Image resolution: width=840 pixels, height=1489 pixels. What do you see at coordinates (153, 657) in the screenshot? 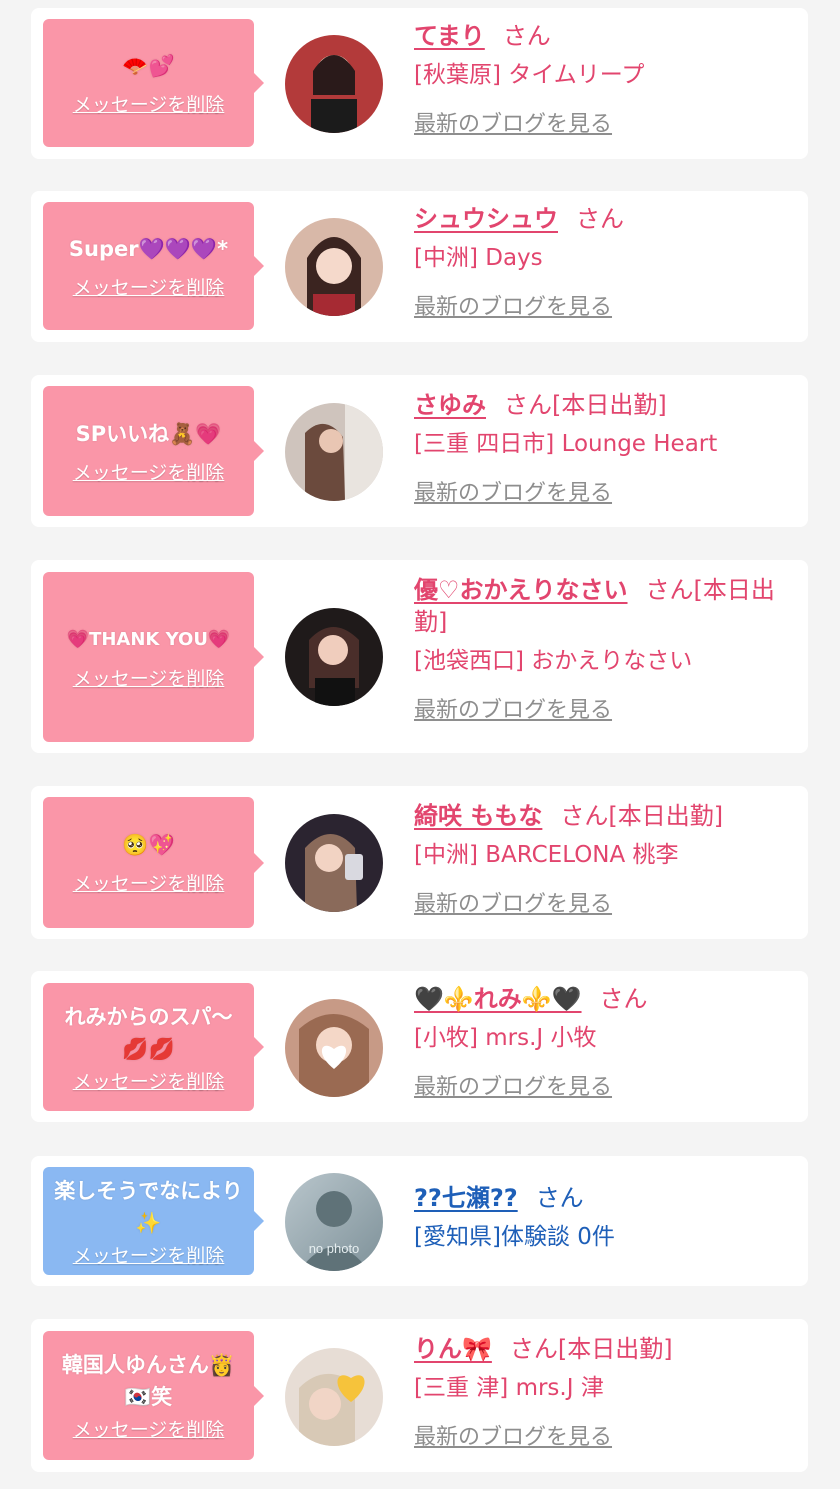
I see `stamp-bubble: 💗THANK YOU💗 メッセージを削除` at bounding box center [153, 657].